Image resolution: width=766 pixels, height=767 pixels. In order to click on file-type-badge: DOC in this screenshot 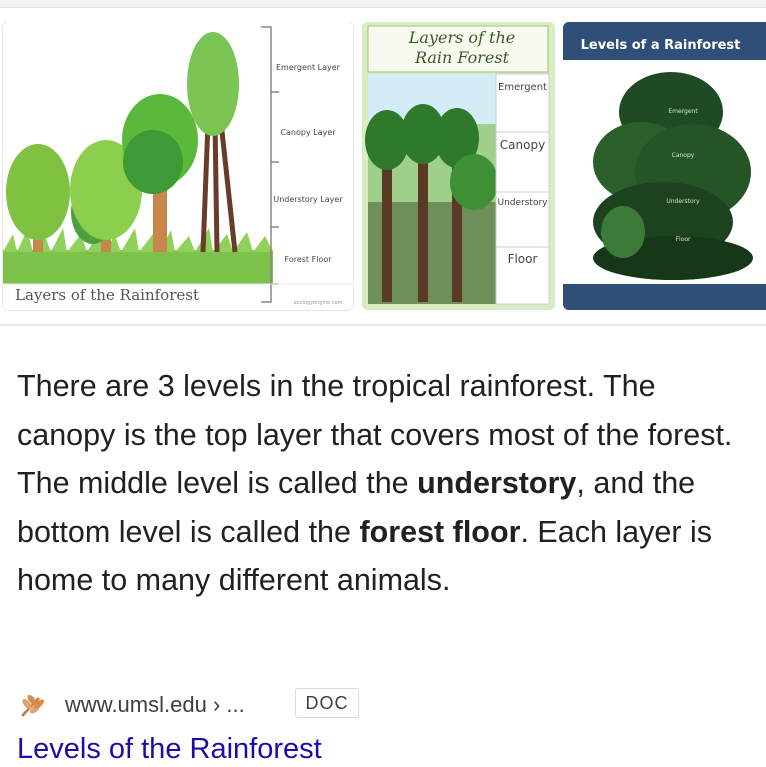, I will do `click(327, 703)`.